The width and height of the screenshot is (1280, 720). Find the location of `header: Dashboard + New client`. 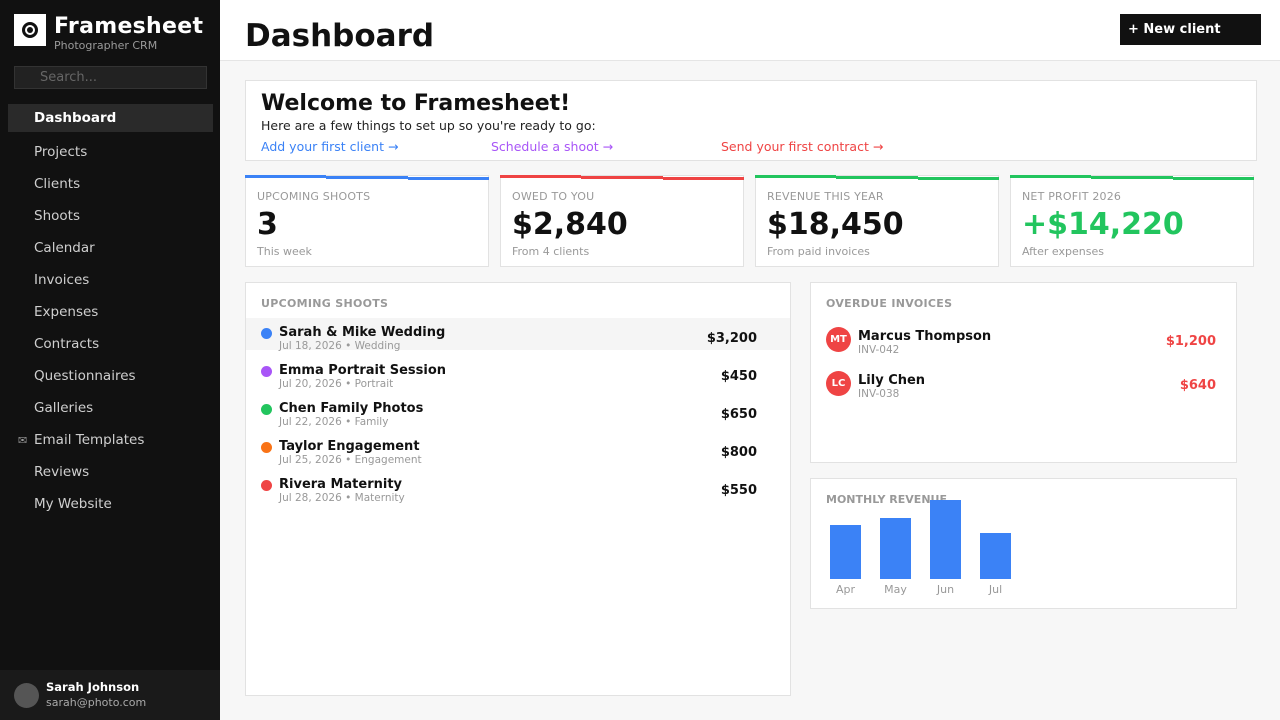

header: Dashboard + New client is located at coordinates (750, 30).